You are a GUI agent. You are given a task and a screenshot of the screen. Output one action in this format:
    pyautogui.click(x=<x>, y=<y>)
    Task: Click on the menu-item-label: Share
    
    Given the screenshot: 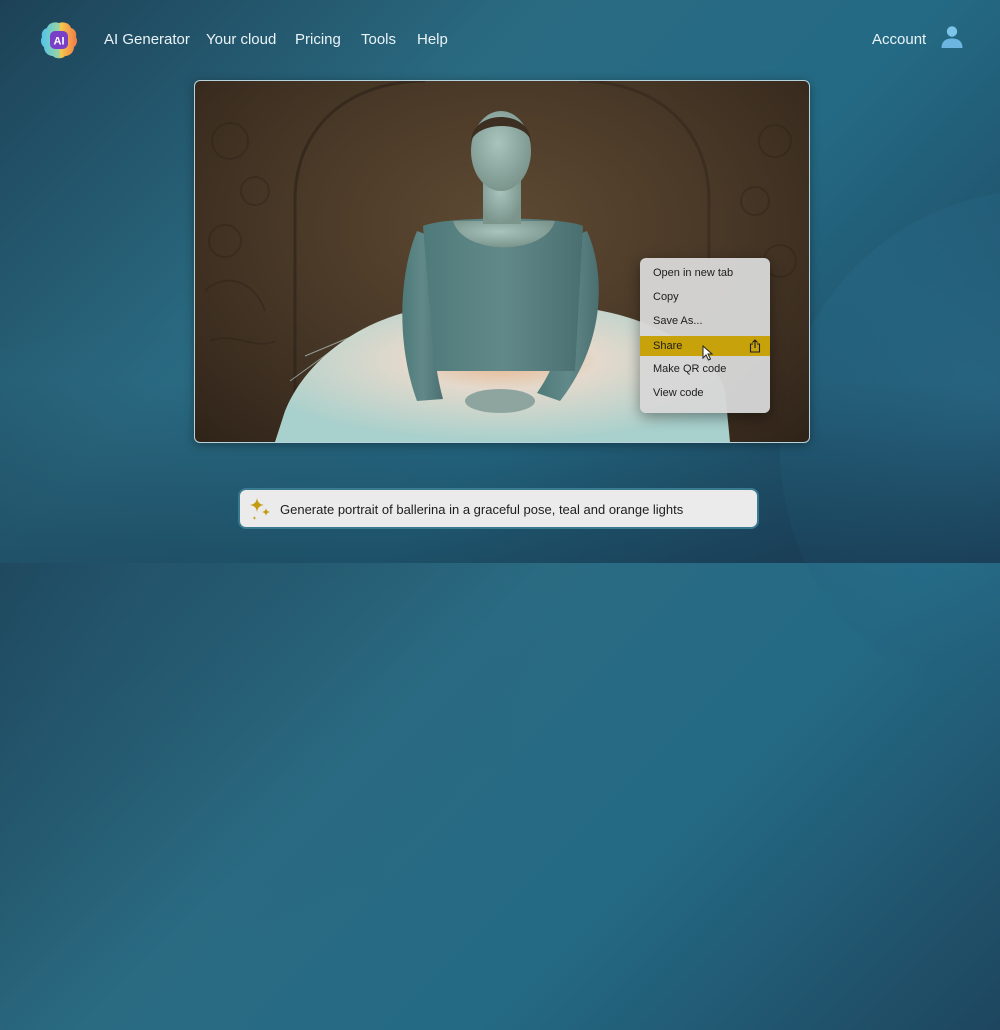 What is the action you would take?
    pyautogui.click(x=668, y=346)
    